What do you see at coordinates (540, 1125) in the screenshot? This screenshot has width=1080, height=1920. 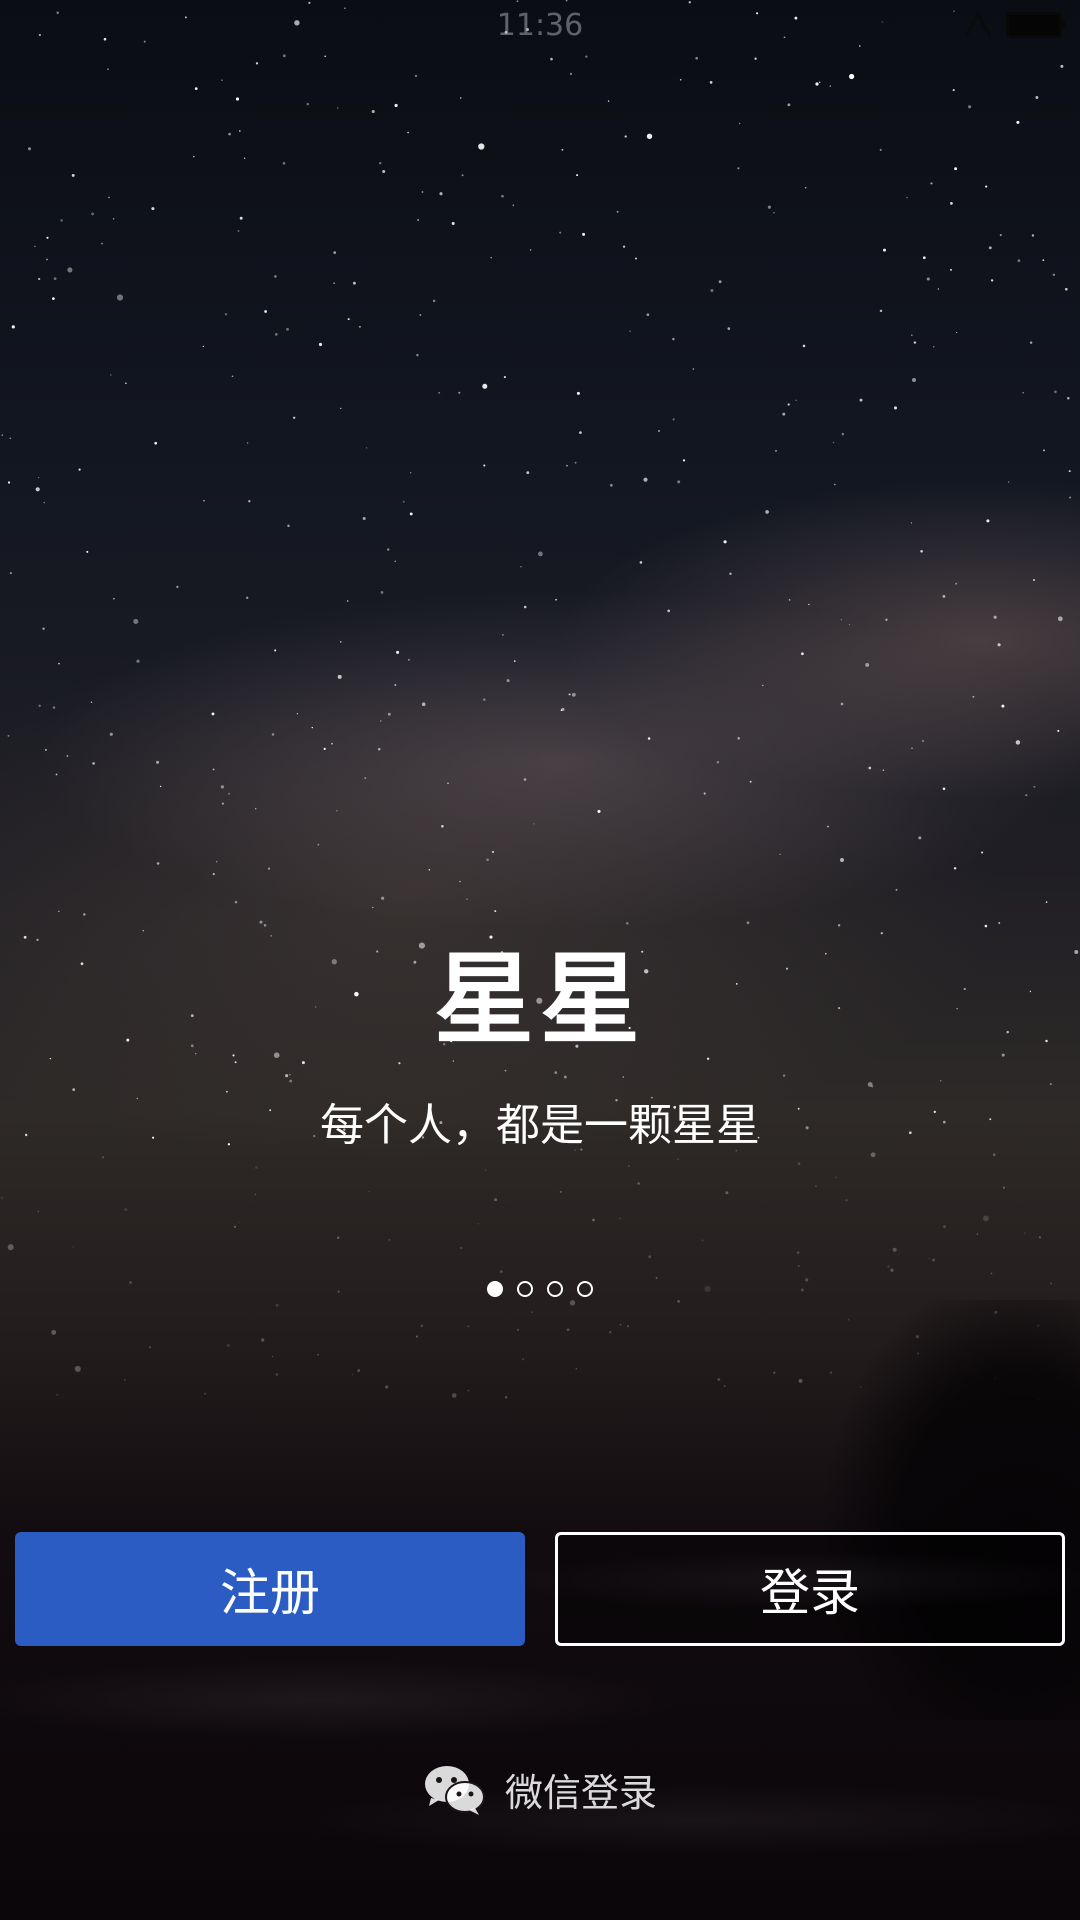 I see `app-slogan: 每个人，都是一颗星星` at bounding box center [540, 1125].